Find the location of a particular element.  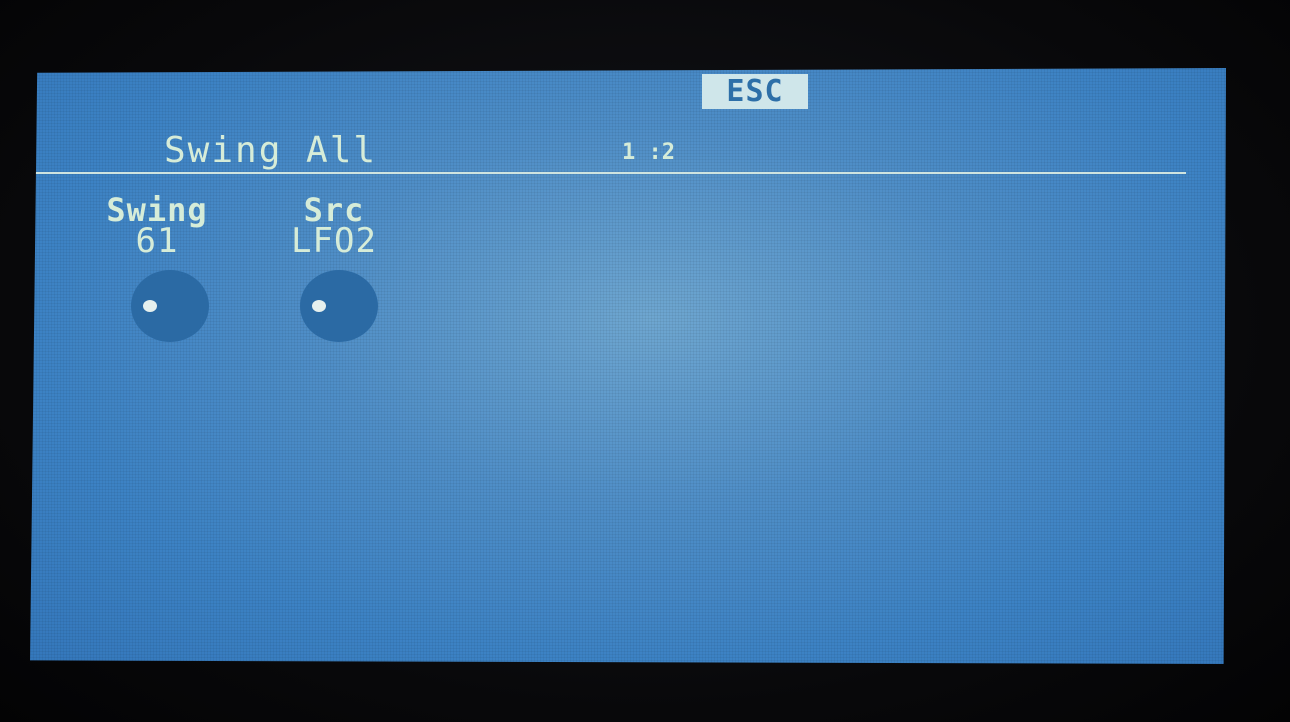

esc-button: ESC is located at coordinates (755, 91).